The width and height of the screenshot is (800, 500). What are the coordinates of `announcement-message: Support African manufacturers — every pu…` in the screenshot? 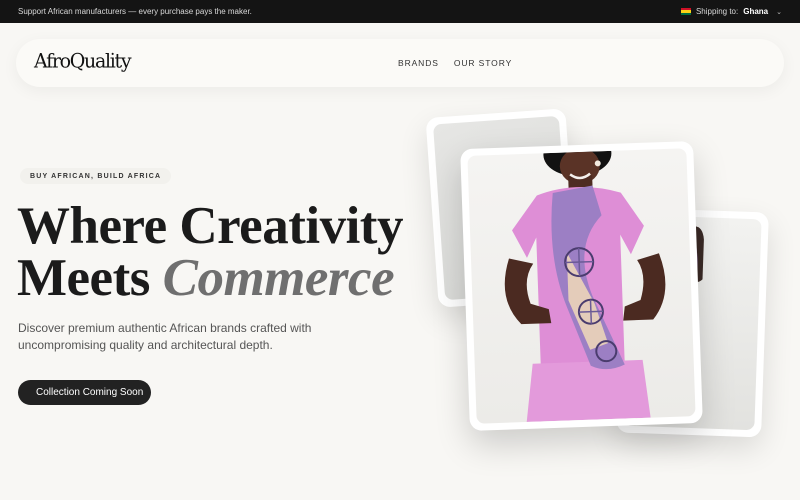 It's located at (135, 11).